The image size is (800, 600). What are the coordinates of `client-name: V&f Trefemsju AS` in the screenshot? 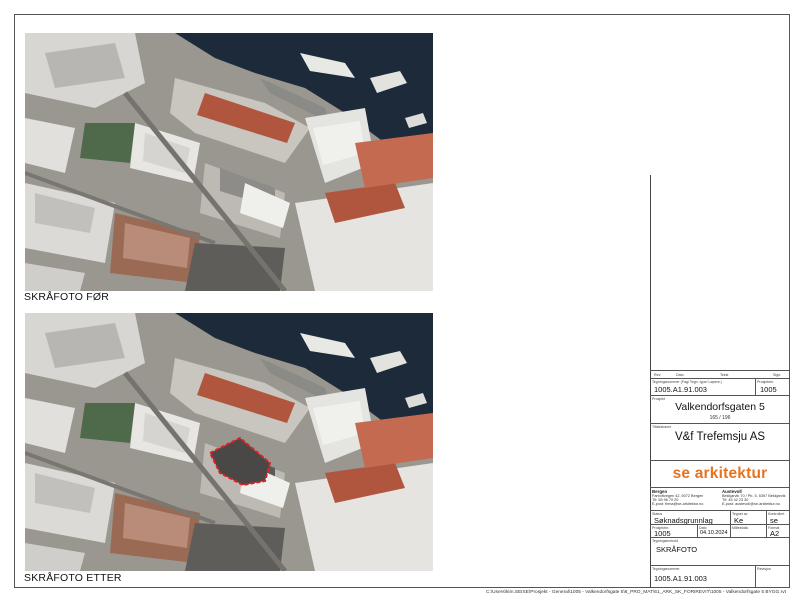 It's located at (720, 437).